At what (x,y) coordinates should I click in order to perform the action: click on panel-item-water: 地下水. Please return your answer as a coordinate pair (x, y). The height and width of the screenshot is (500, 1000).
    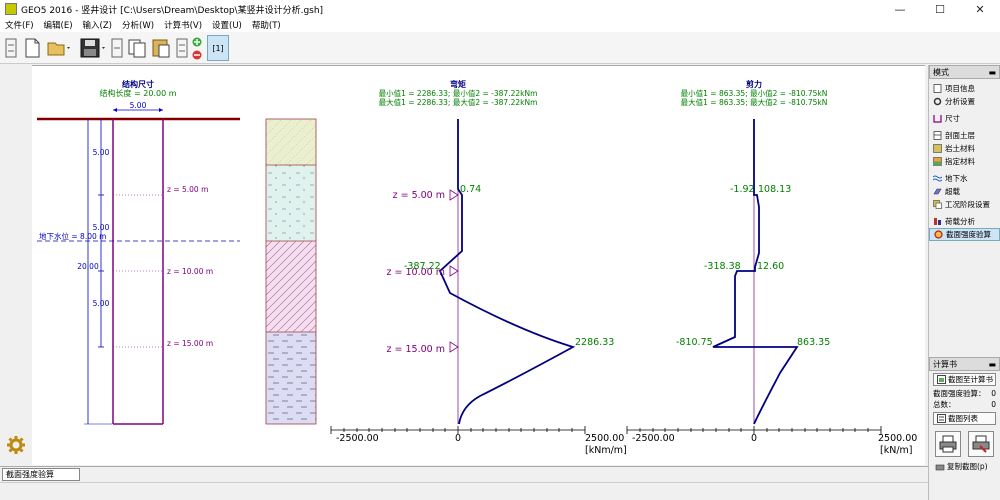
    Looking at the image, I should click on (964, 178).